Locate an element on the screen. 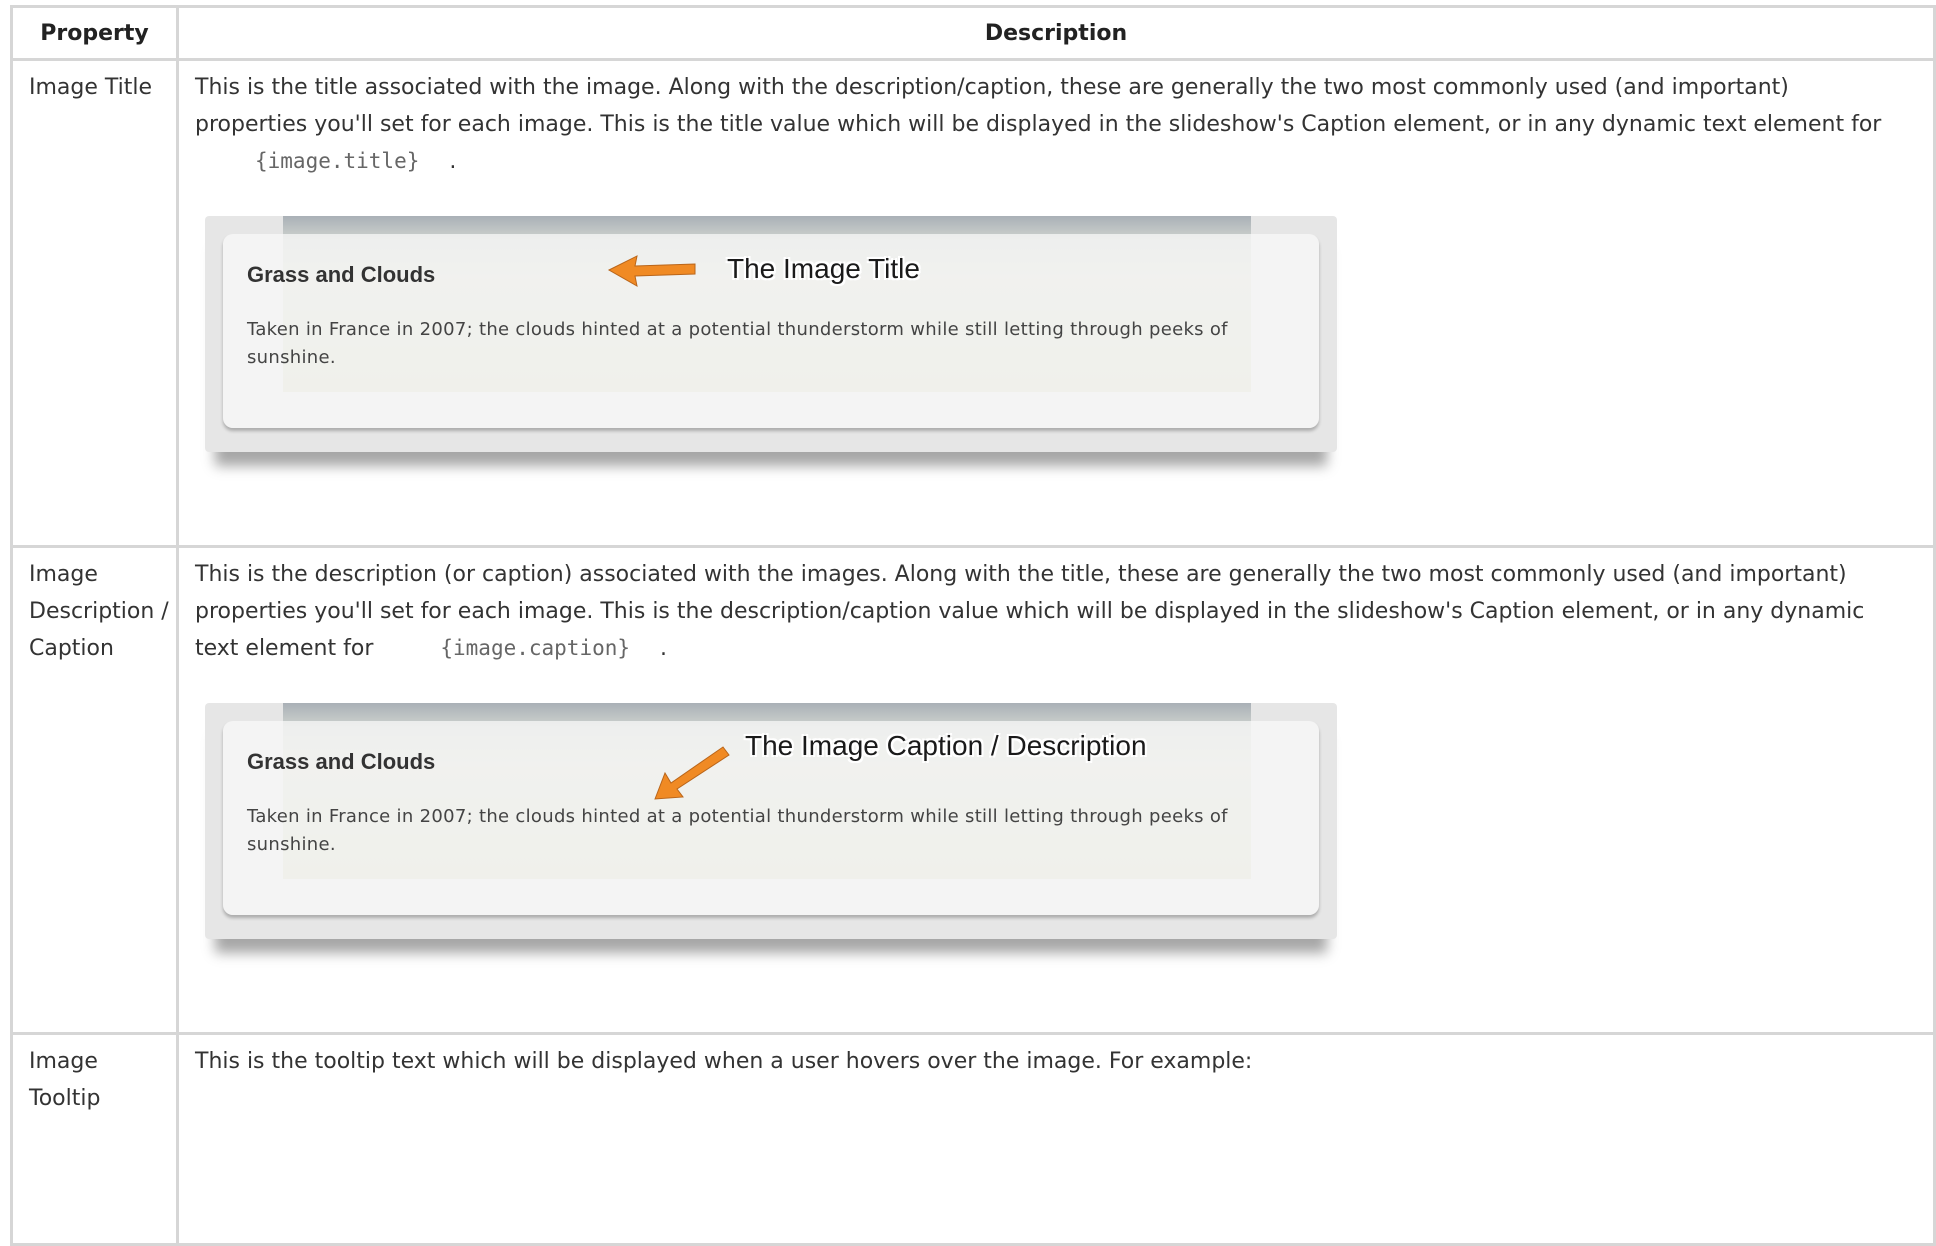 This screenshot has height=1246, width=1936. code-token: {image.caption} is located at coordinates (535, 648).